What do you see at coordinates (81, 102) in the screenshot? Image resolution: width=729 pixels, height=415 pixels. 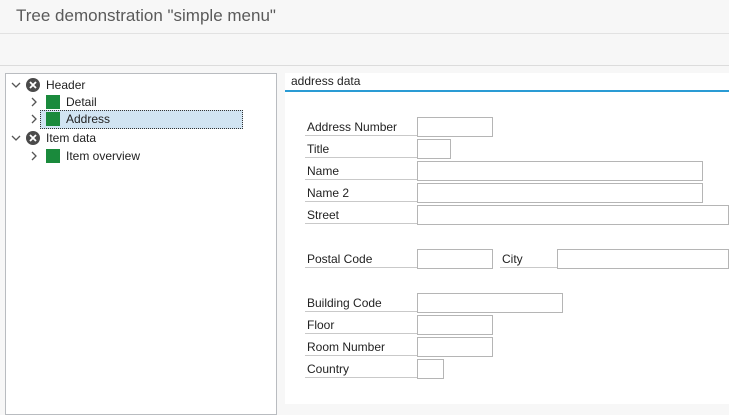 I see `tree-node-label: Detail` at bounding box center [81, 102].